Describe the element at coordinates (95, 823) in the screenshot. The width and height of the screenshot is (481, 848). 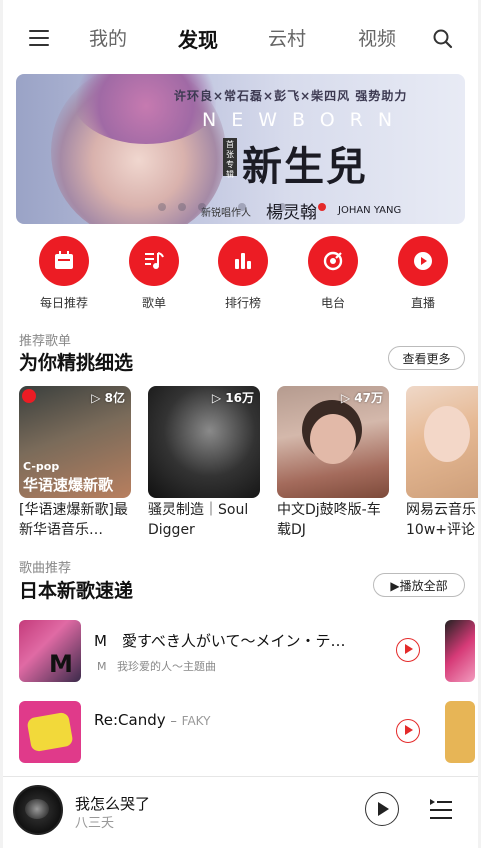
I see `player-artist: 八三夭` at that location.